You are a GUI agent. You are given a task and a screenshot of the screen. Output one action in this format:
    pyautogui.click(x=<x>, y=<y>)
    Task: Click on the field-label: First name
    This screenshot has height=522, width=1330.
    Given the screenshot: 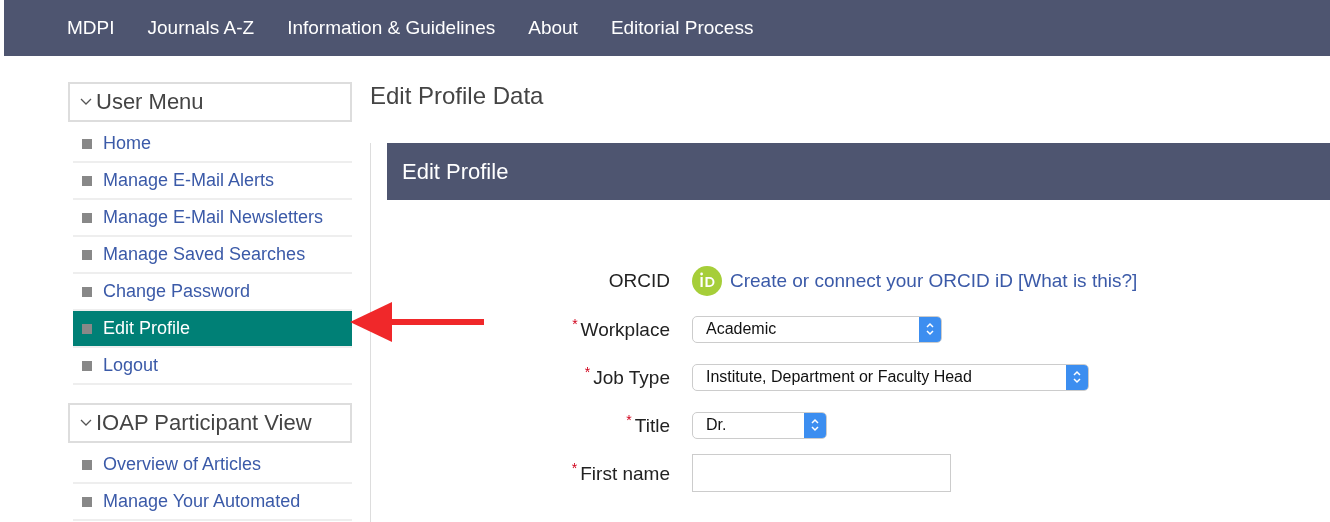 What is the action you would take?
    pyautogui.click(x=625, y=474)
    